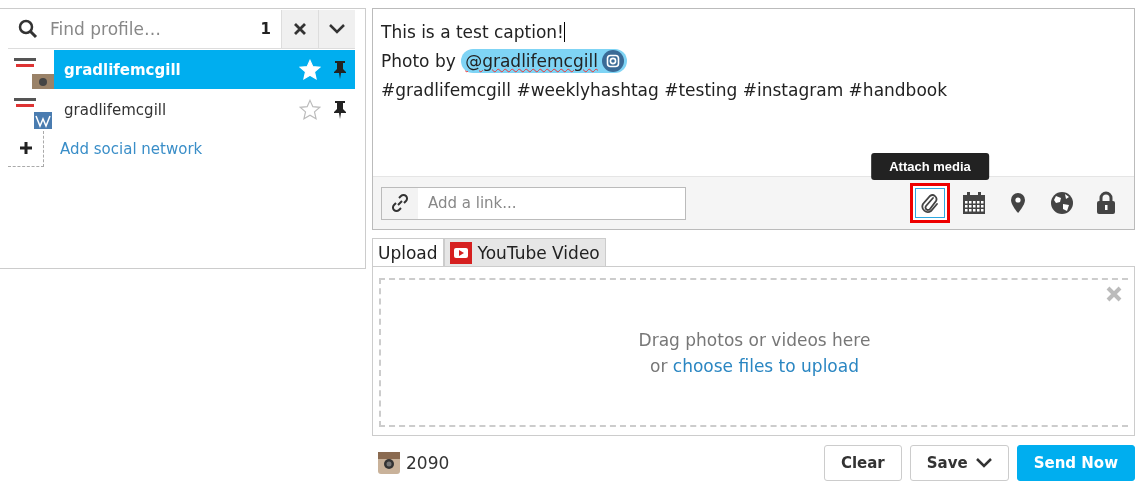 The height and width of the screenshot is (489, 1135). What do you see at coordinates (310, 109) in the screenshot?
I see `star-icon` at bounding box center [310, 109].